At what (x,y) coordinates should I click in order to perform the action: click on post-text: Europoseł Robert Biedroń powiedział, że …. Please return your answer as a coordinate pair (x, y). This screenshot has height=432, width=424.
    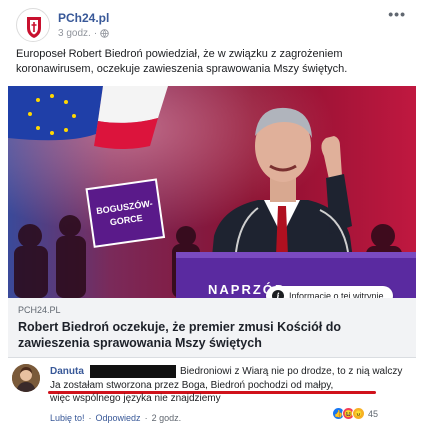
    Looking at the image, I should click on (182, 61).